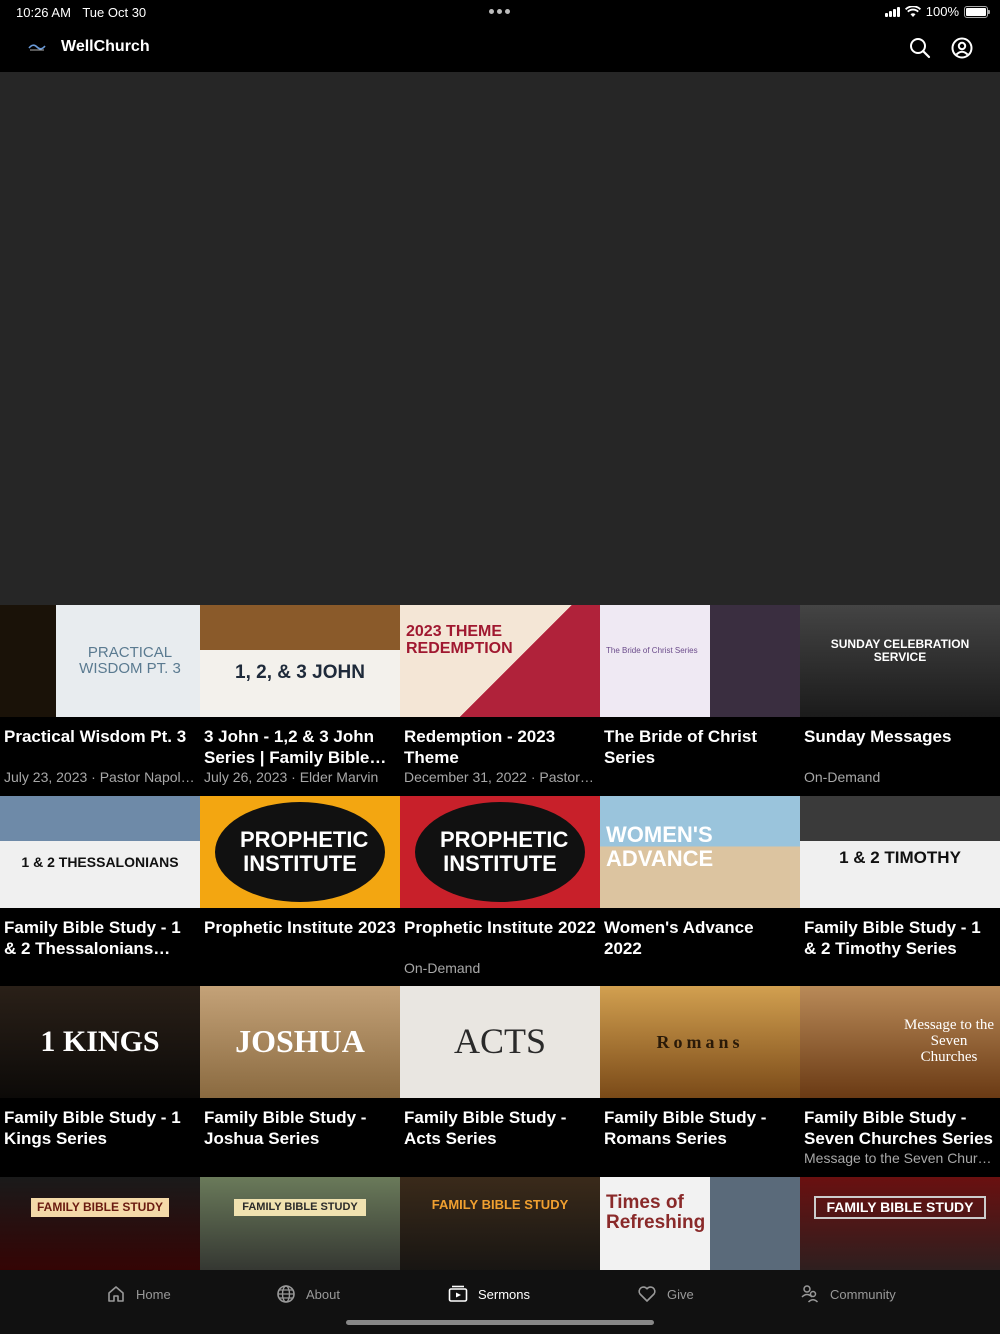 Image resolution: width=1000 pixels, height=1334 pixels. I want to click on church-logo-icon, so click(37, 47).